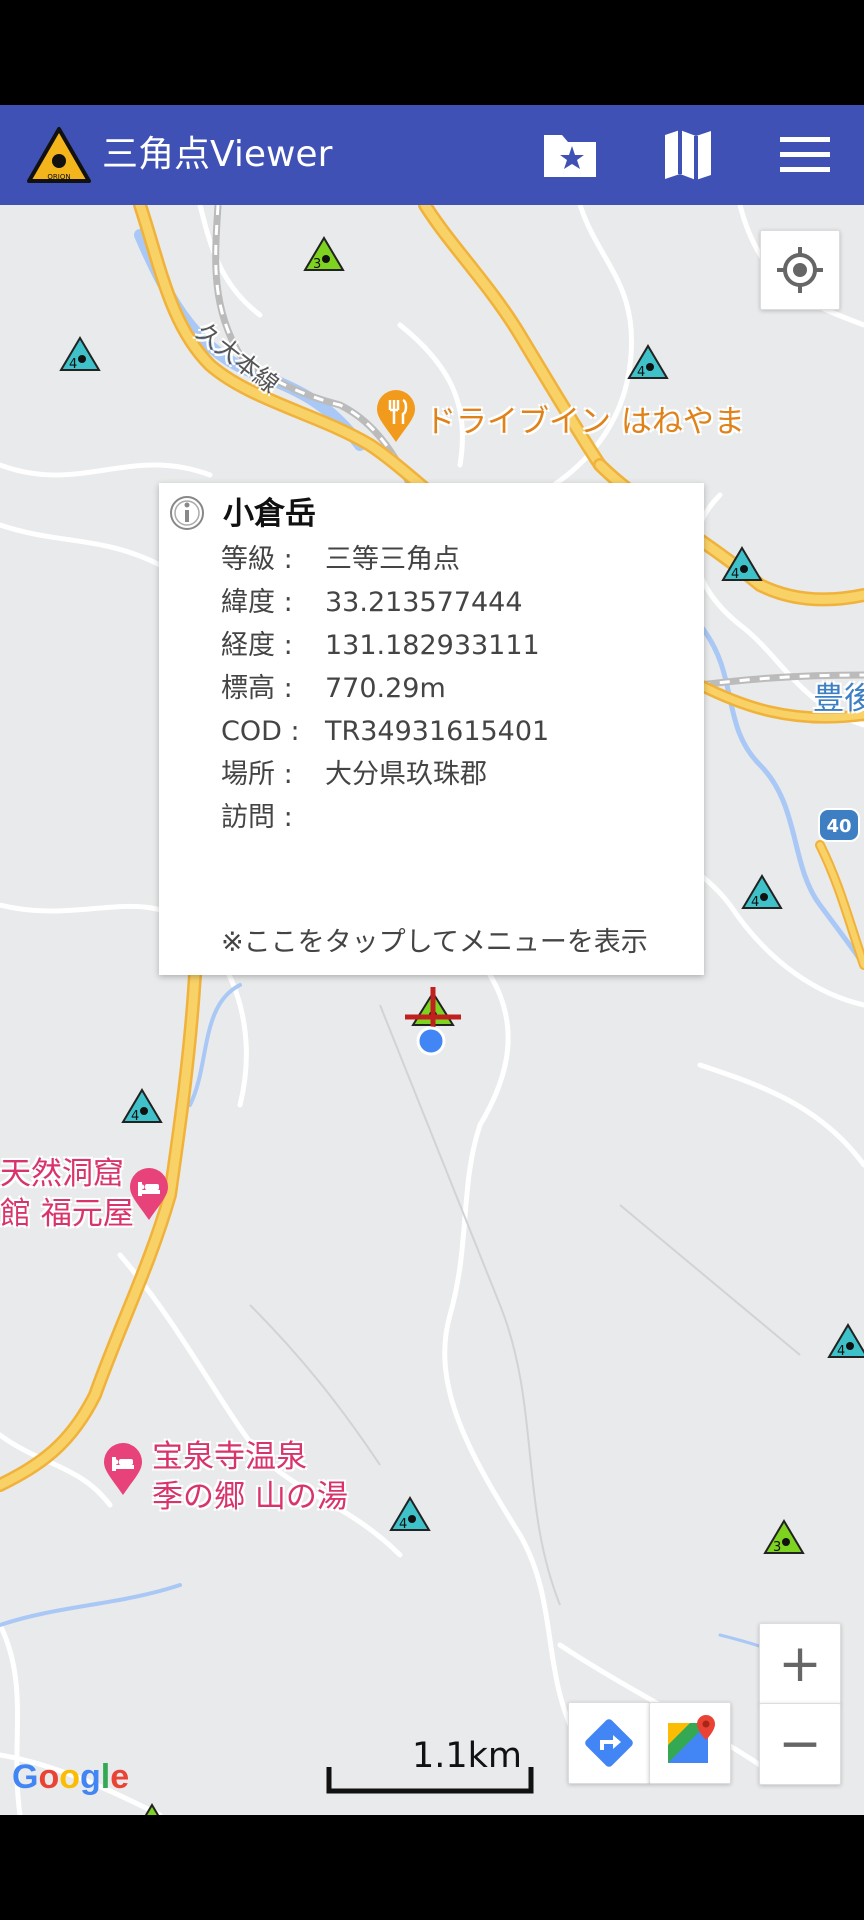 The image size is (864, 1920). Describe the element at coordinates (257, 602) in the screenshot. I see `info-key: 緯度 :` at that location.